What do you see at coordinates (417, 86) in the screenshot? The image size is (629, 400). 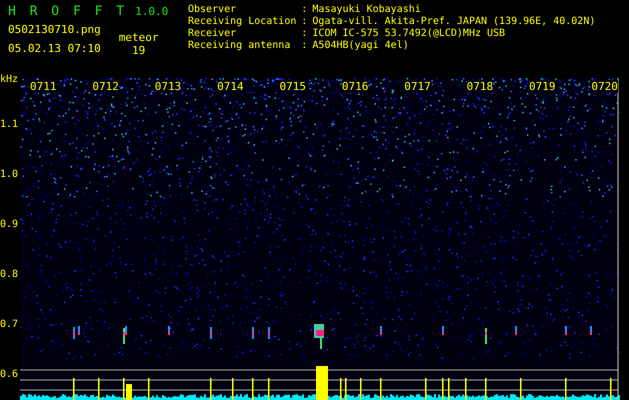 I see `time-label: 0717` at bounding box center [417, 86].